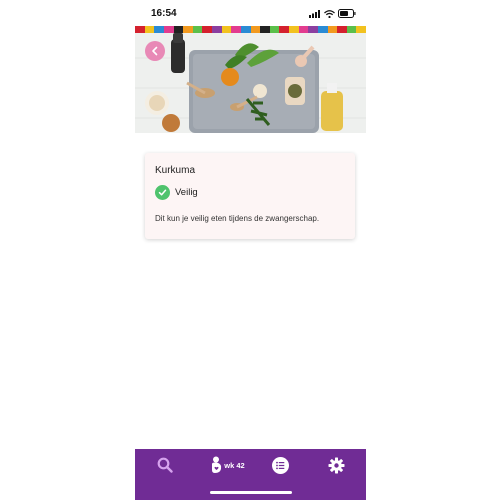 This screenshot has width=500, height=500. I want to click on tab-search, so click(165, 465).